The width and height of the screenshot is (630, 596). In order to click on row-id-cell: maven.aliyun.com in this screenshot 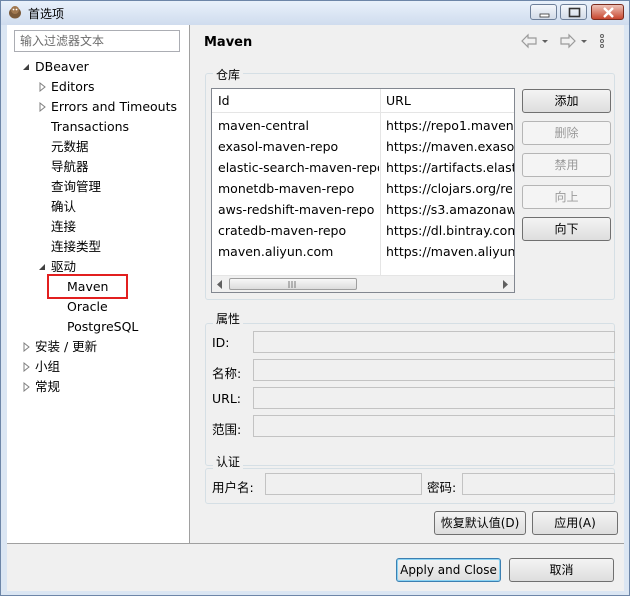, I will do `click(295, 251)`.